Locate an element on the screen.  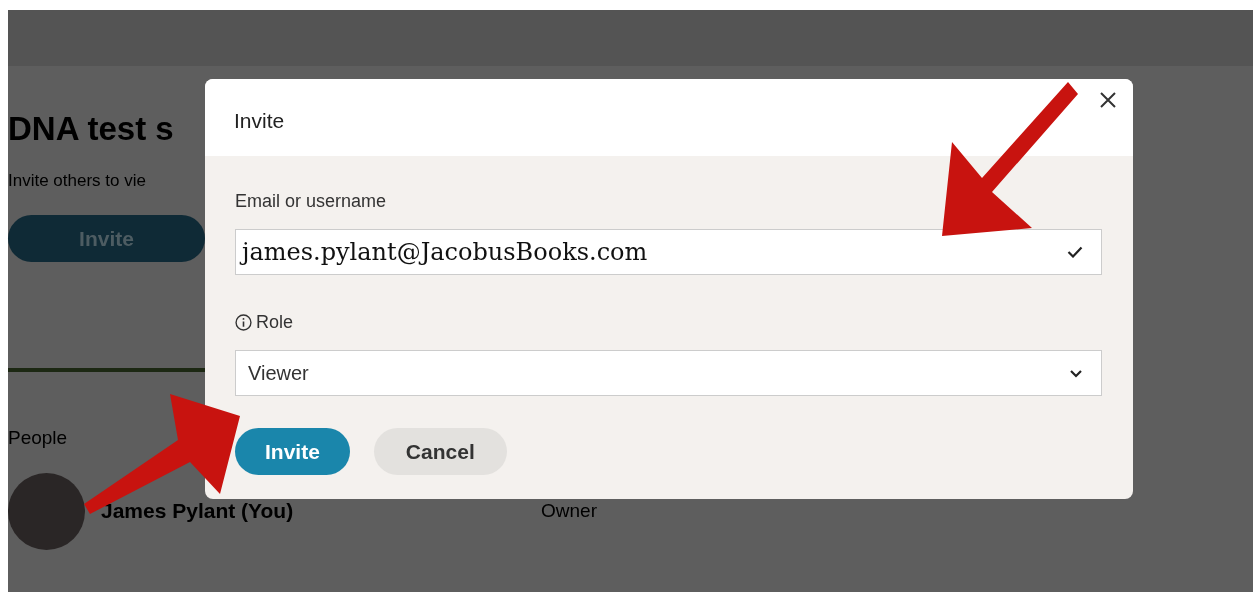
page-subtitle: Invite others to vie is located at coordinates (77, 180).